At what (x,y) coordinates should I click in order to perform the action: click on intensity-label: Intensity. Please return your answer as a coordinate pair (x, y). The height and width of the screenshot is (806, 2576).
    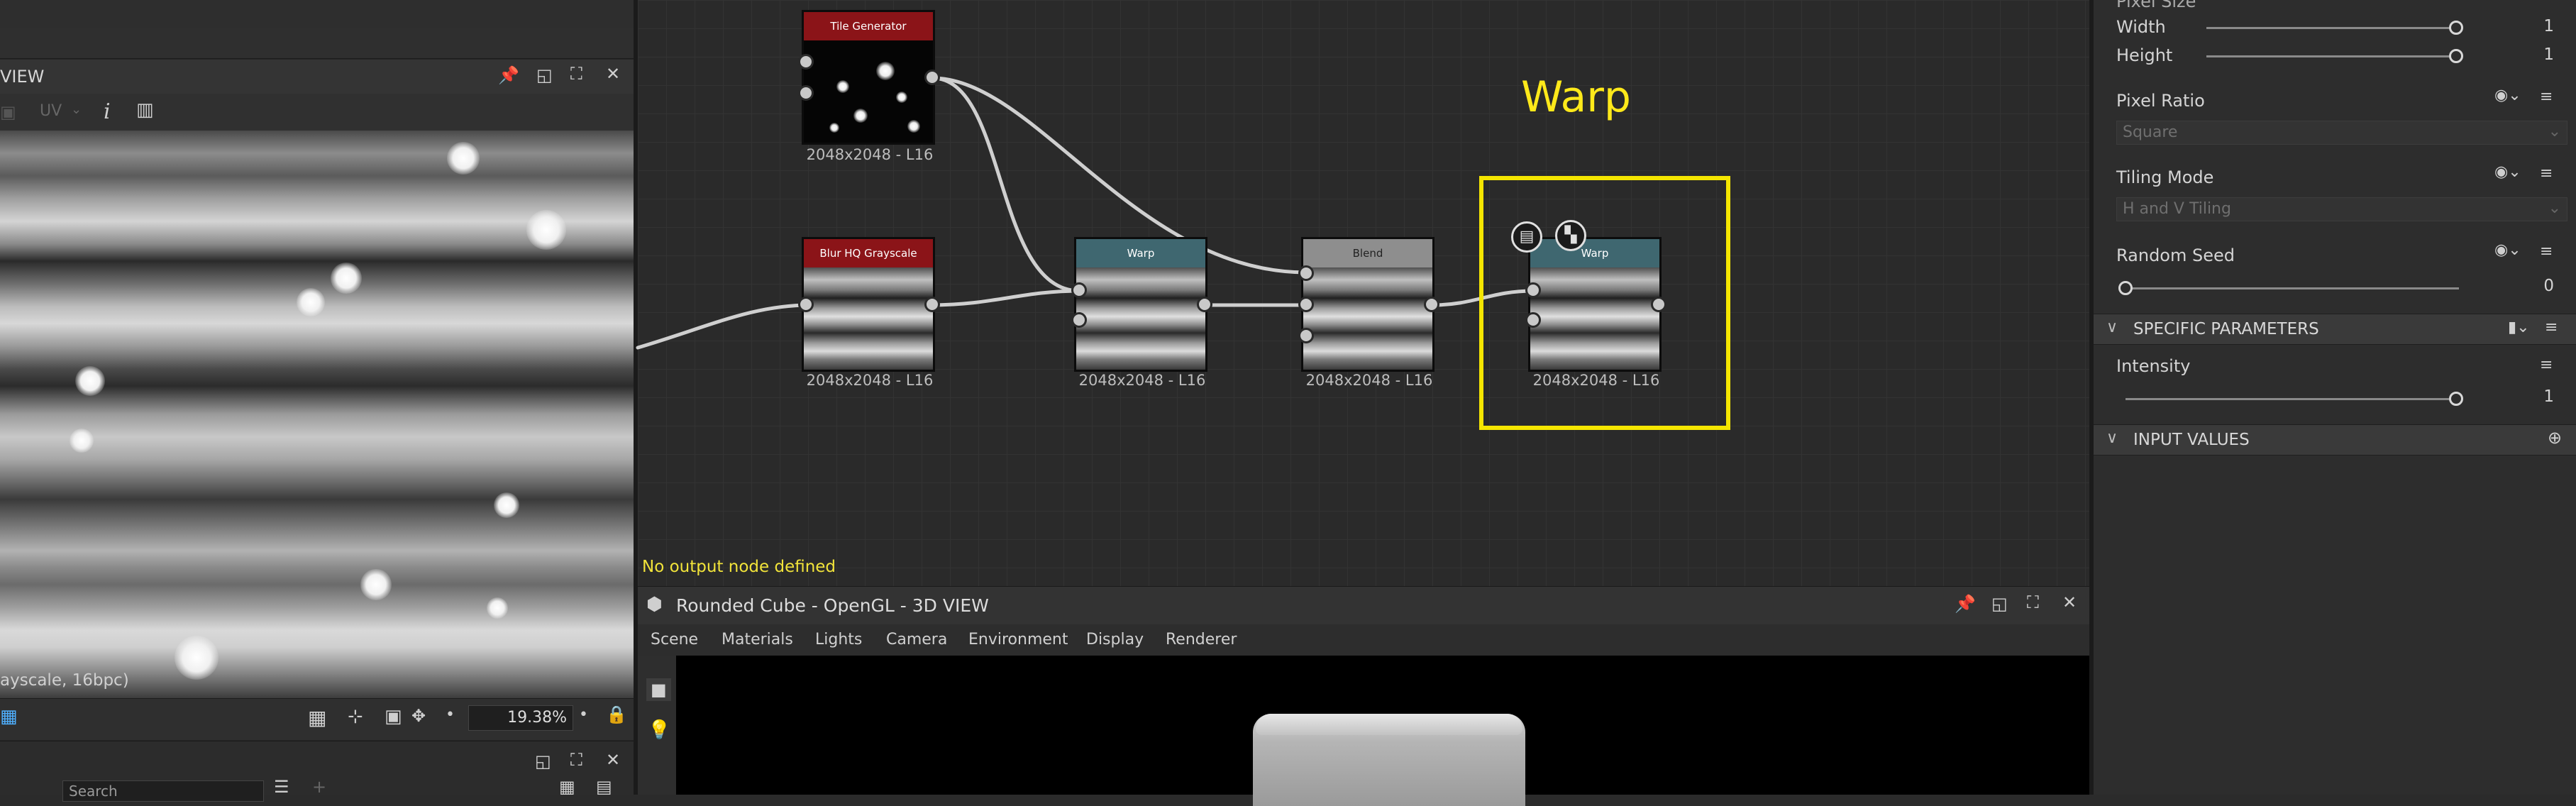
    Looking at the image, I should click on (2153, 366).